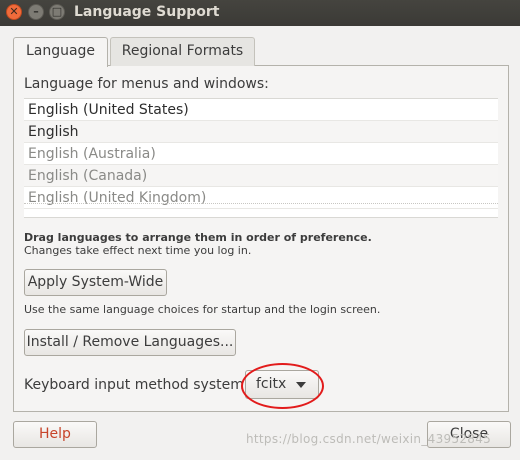 The width and height of the screenshot is (520, 460). Describe the element at coordinates (261, 132) in the screenshot. I see `language-item-en: English` at that location.